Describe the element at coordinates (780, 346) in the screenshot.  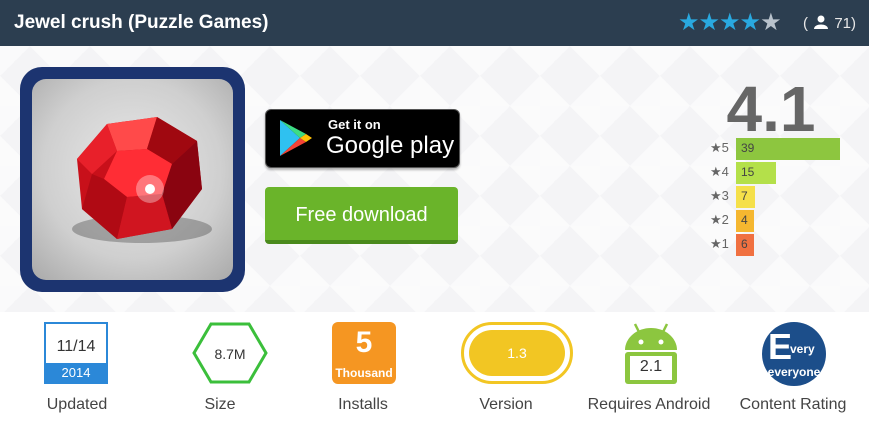
I see `esrb-letter: E` at that location.